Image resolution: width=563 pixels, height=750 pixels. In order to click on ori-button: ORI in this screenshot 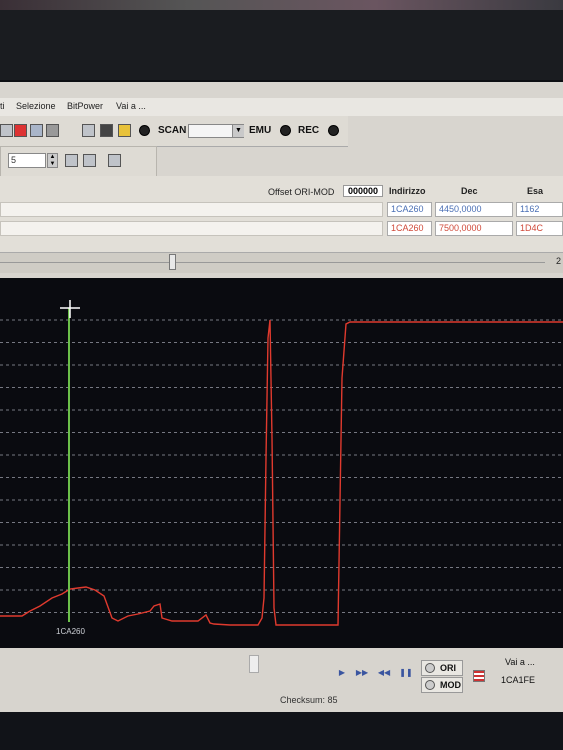, I will do `click(442, 668)`.